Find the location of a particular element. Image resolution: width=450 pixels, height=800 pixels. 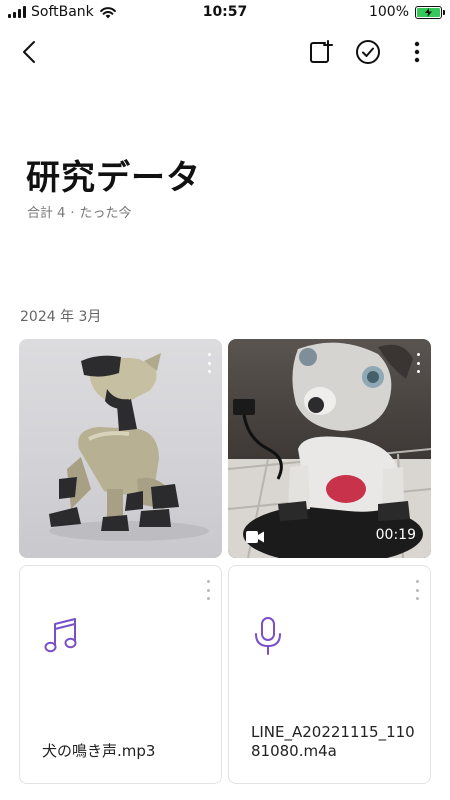

more-menu-button is located at coordinates (417, 52).